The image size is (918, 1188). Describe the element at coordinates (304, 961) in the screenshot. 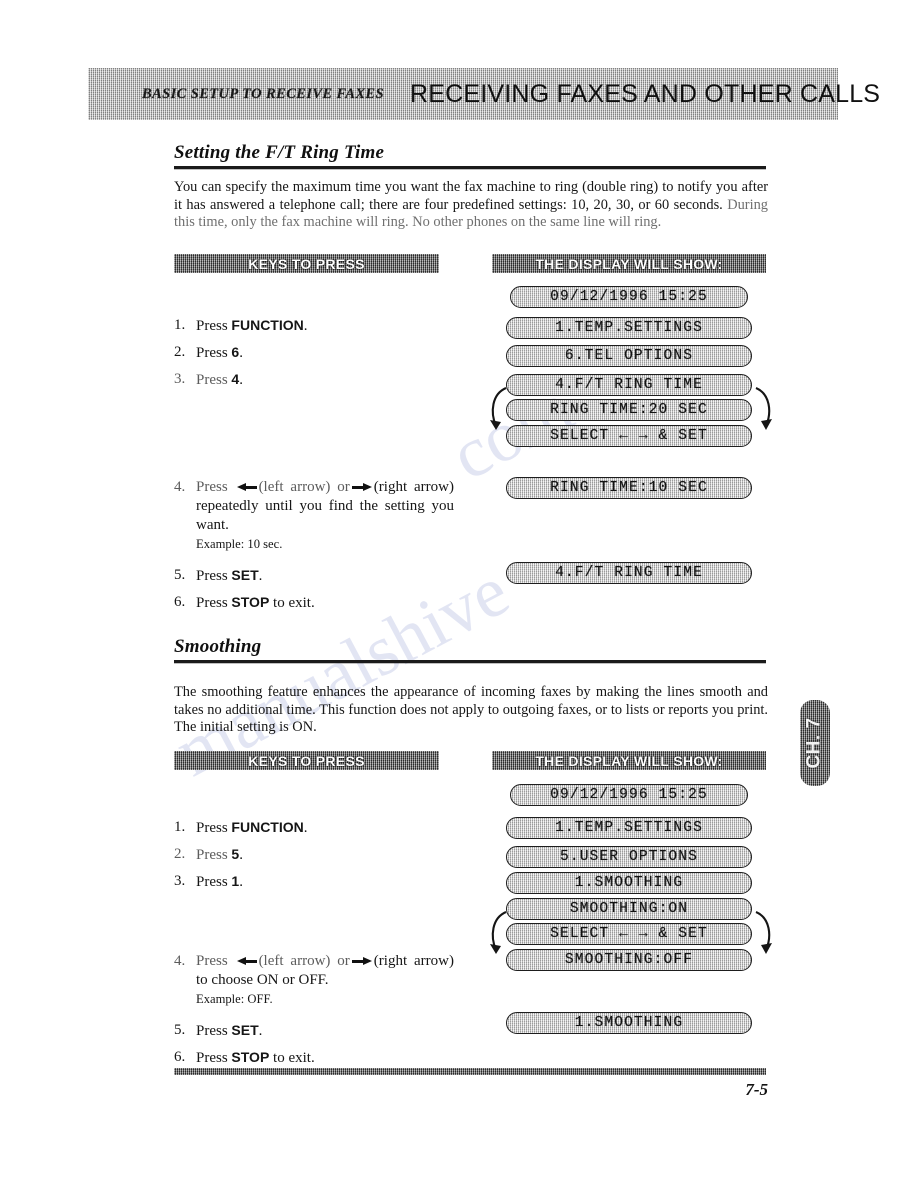

I see `step-2-4-left-label: (left arrow) or` at that location.